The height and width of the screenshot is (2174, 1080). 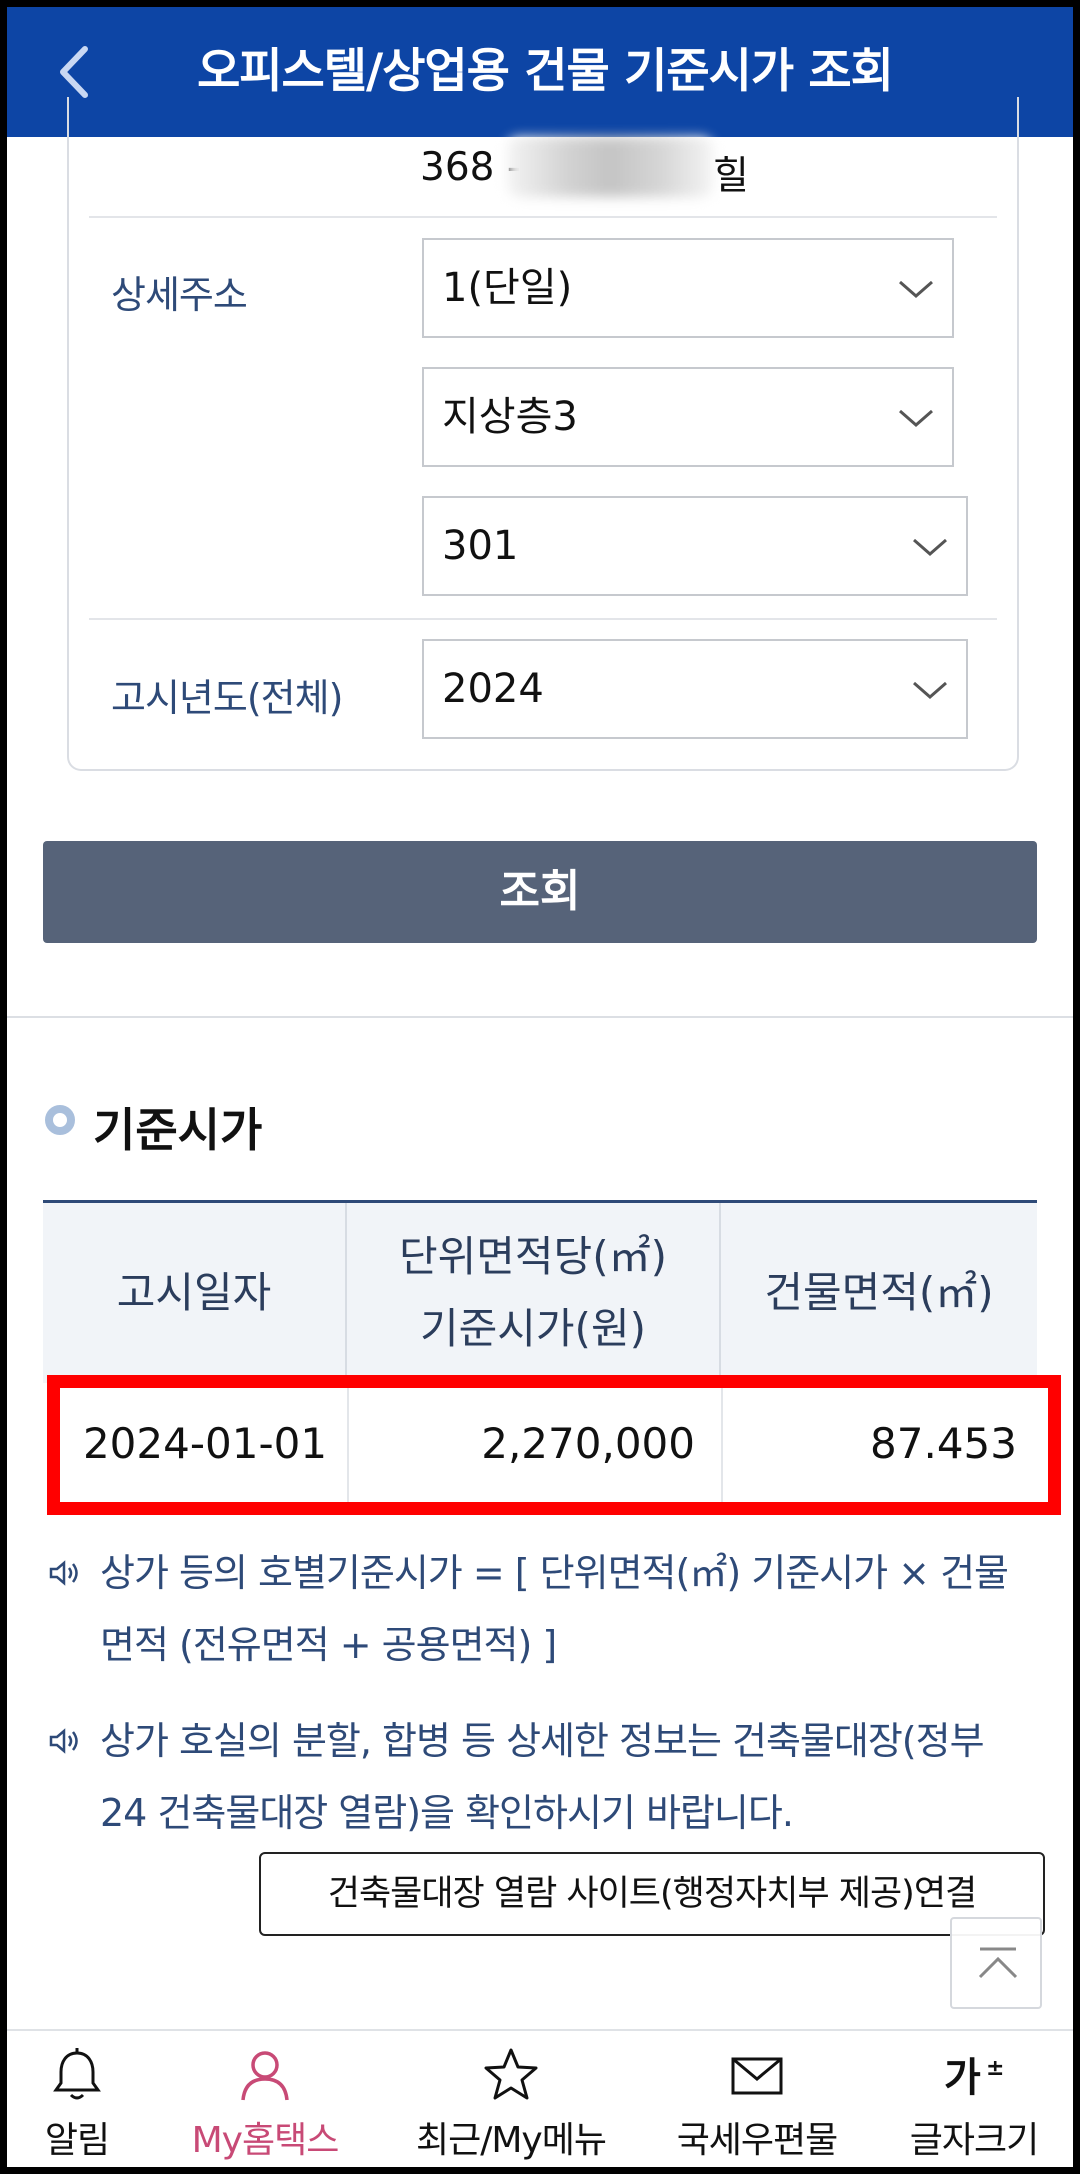 I want to click on select-value: 301, so click(x=480, y=546).